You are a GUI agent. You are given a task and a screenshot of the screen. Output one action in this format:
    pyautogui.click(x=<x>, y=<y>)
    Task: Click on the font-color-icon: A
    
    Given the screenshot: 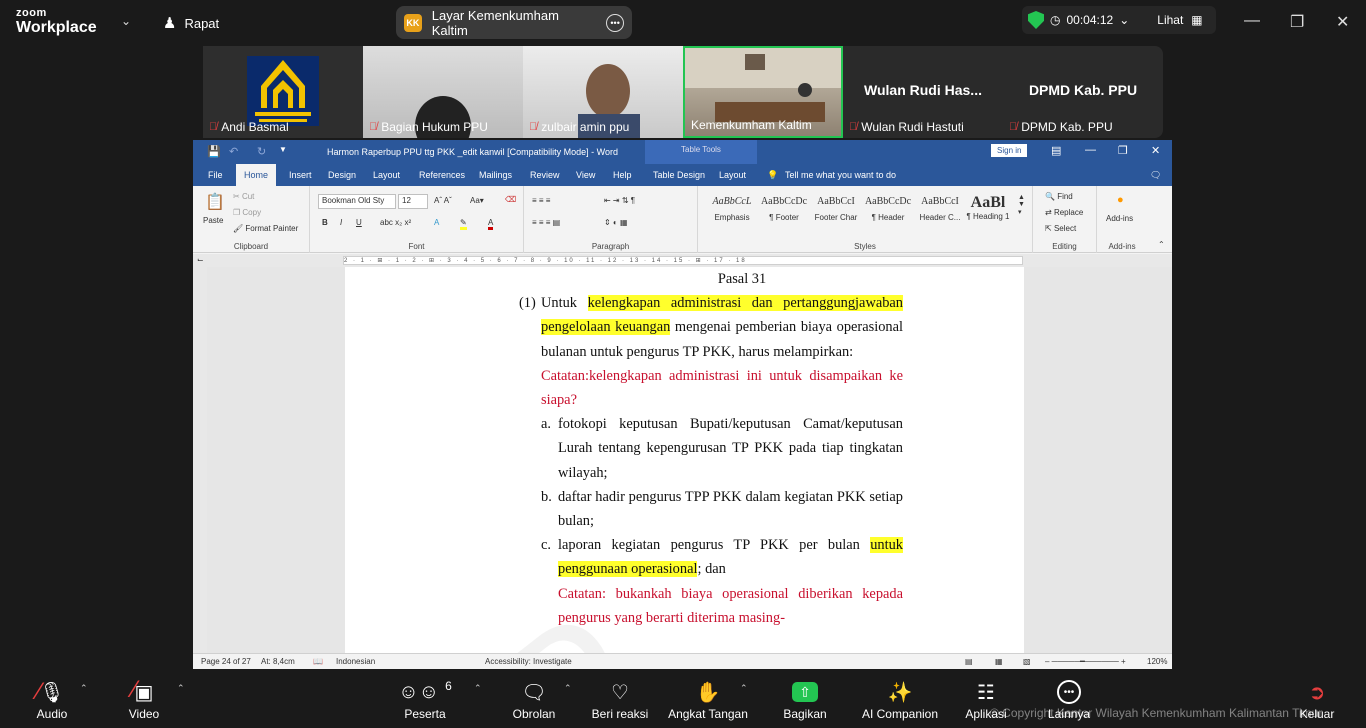 What is the action you would take?
    pyautogui.click(x=491, y=224)
    